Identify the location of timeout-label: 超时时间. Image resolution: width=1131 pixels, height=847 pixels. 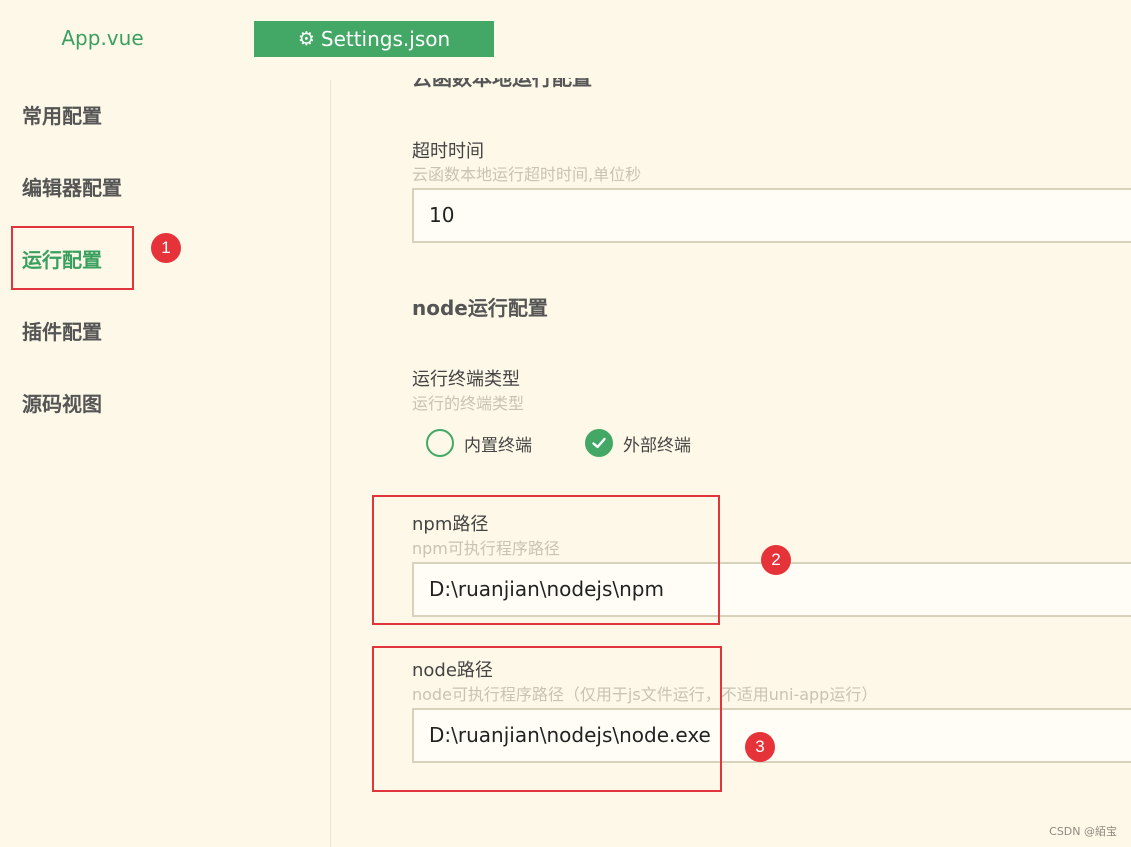
(448, 151).